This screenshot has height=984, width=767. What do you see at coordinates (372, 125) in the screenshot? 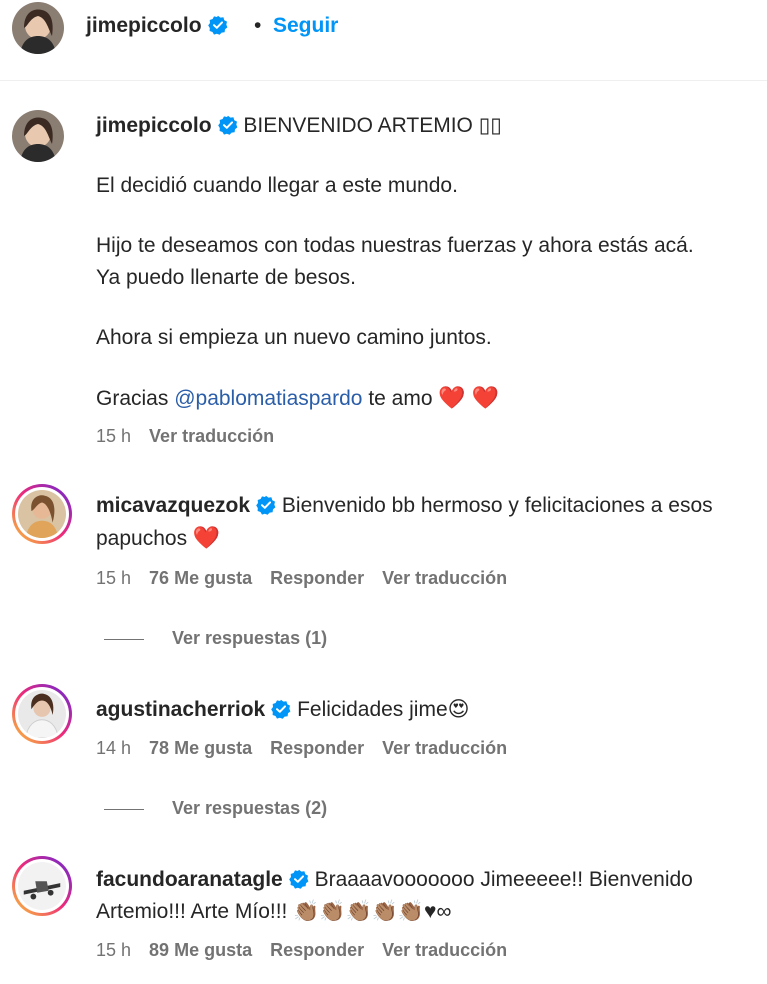
I see `caption-title: BIENVENIDO ARTEMIO ▯▯` at bounding box center [372, 125].